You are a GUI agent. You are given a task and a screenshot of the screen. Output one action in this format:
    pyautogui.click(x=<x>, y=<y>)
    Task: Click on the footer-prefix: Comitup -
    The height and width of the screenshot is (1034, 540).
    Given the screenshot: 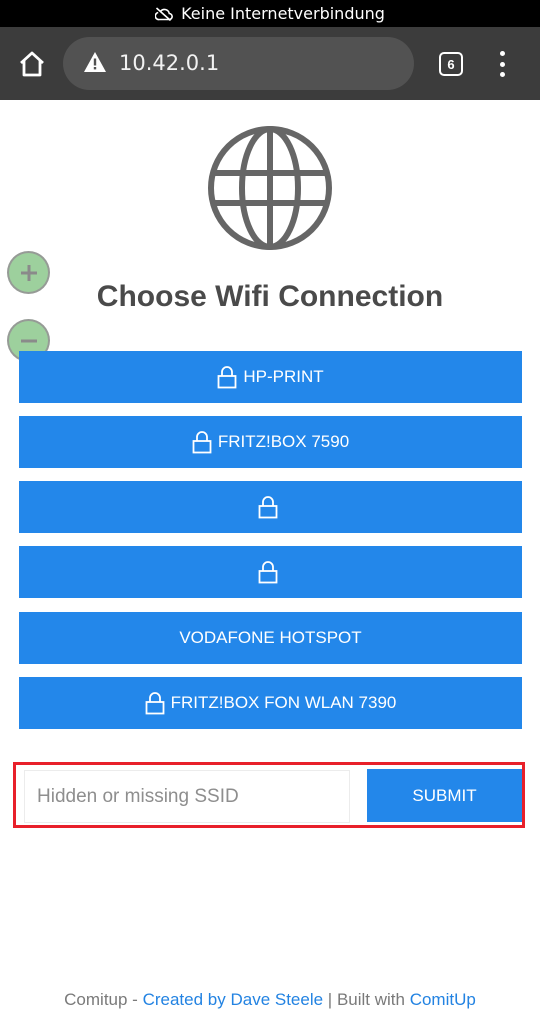 What is the action you would take?
    pyautogui.click(x=103, y=999)
    